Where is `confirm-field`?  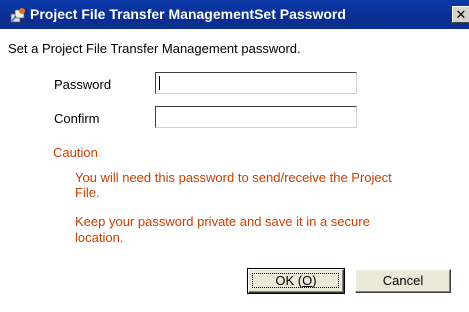
confirm-field is located at coordinates (256, 117).